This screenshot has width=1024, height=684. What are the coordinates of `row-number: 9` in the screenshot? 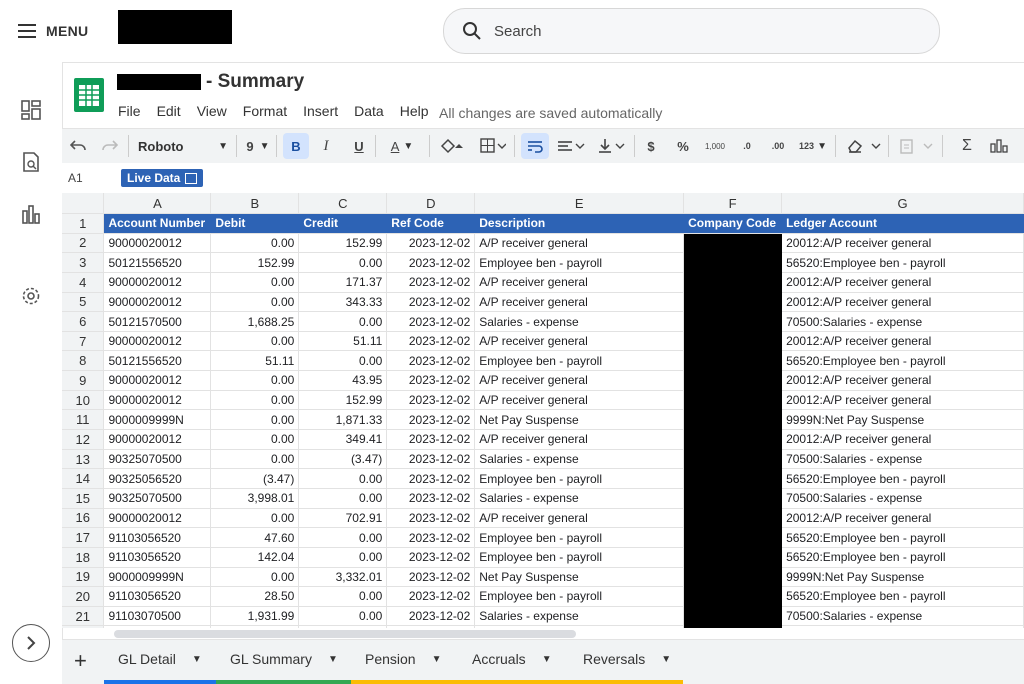 It's located at (83, 380).